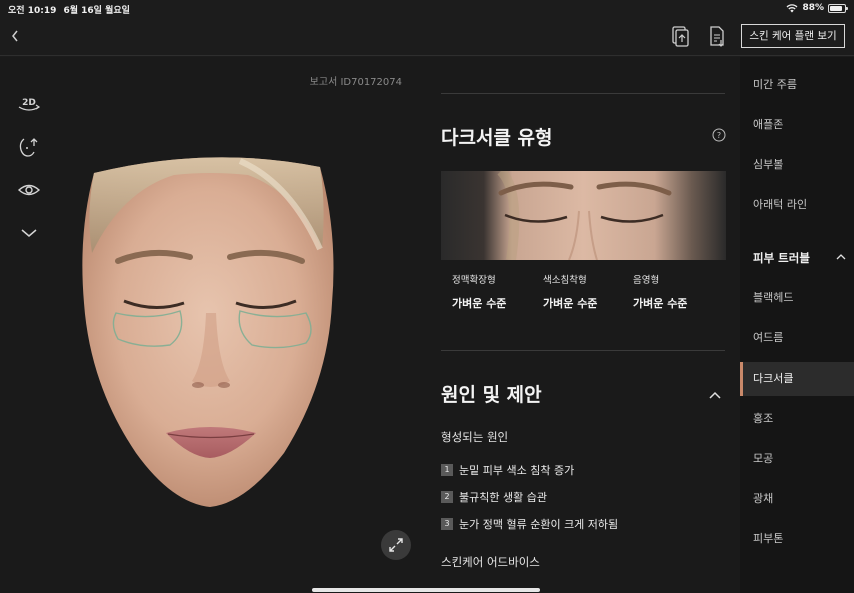  Describe the element at coordinates (447, 524) in the screenshot. I see `cause-number: 3` at that location.